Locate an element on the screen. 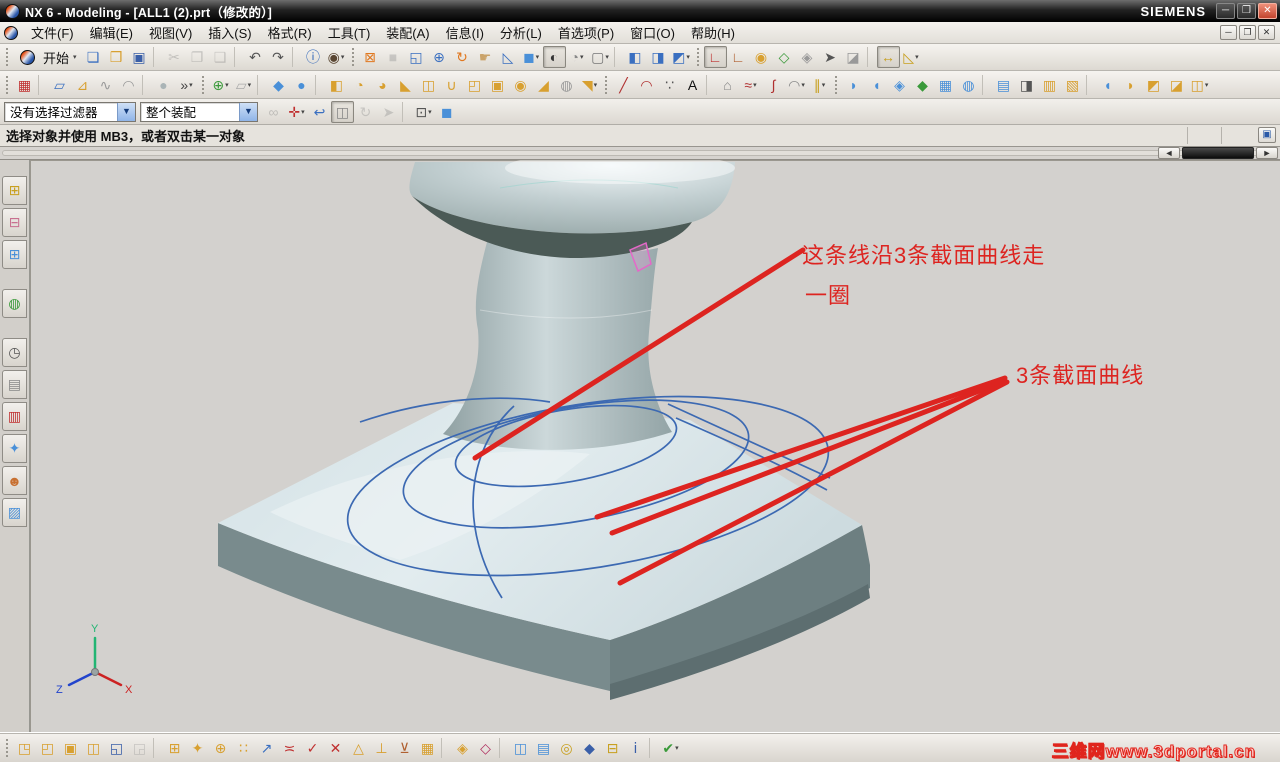  constraint-navigator-tab: ⊟ is located at coordinates (14, 222).